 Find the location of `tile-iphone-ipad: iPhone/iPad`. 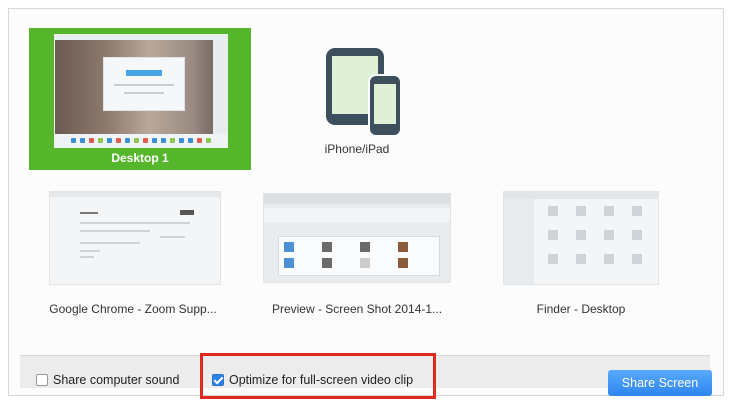

tile-iphone-ipad: iPhone/iPad is located at coordinates (357, 99).